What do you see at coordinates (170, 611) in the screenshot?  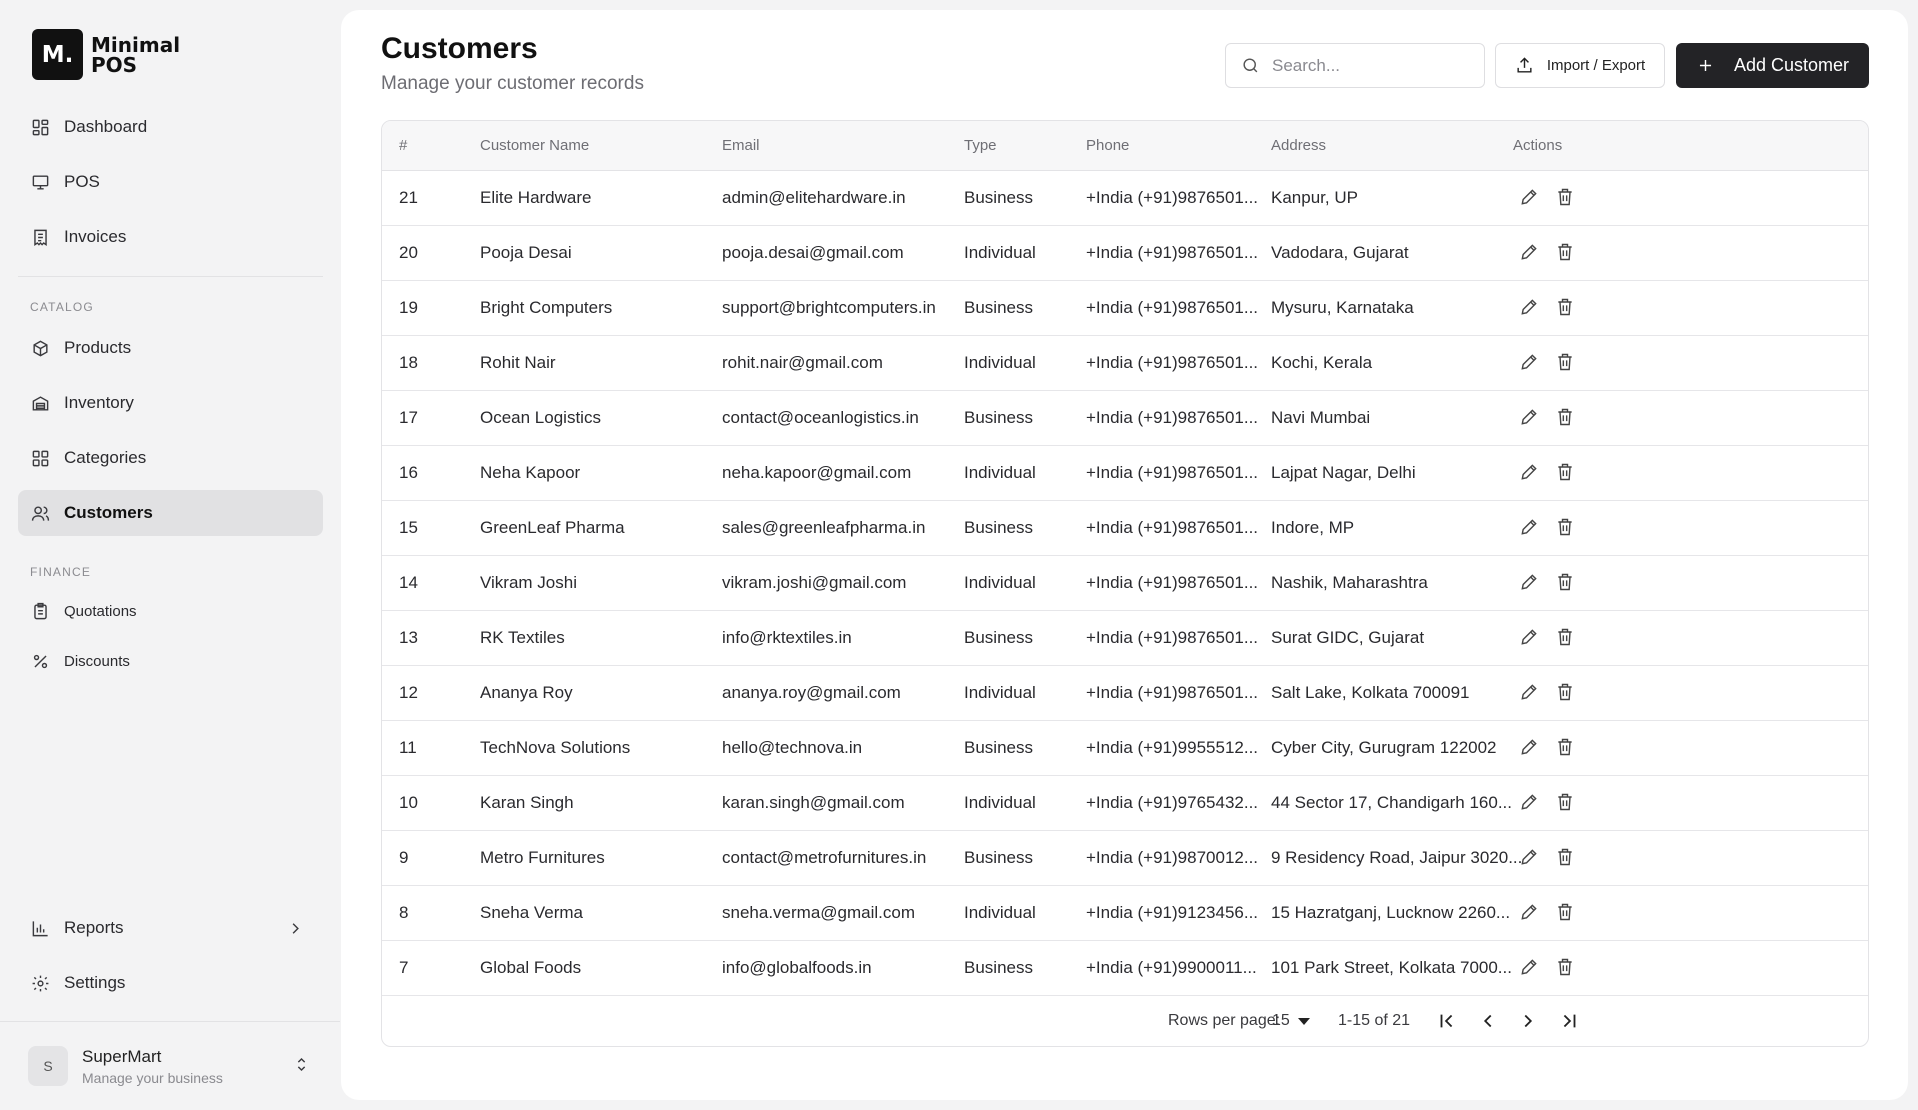 I see `sidebar-item-quotations: Quotations` at bounding box center [170, 611].